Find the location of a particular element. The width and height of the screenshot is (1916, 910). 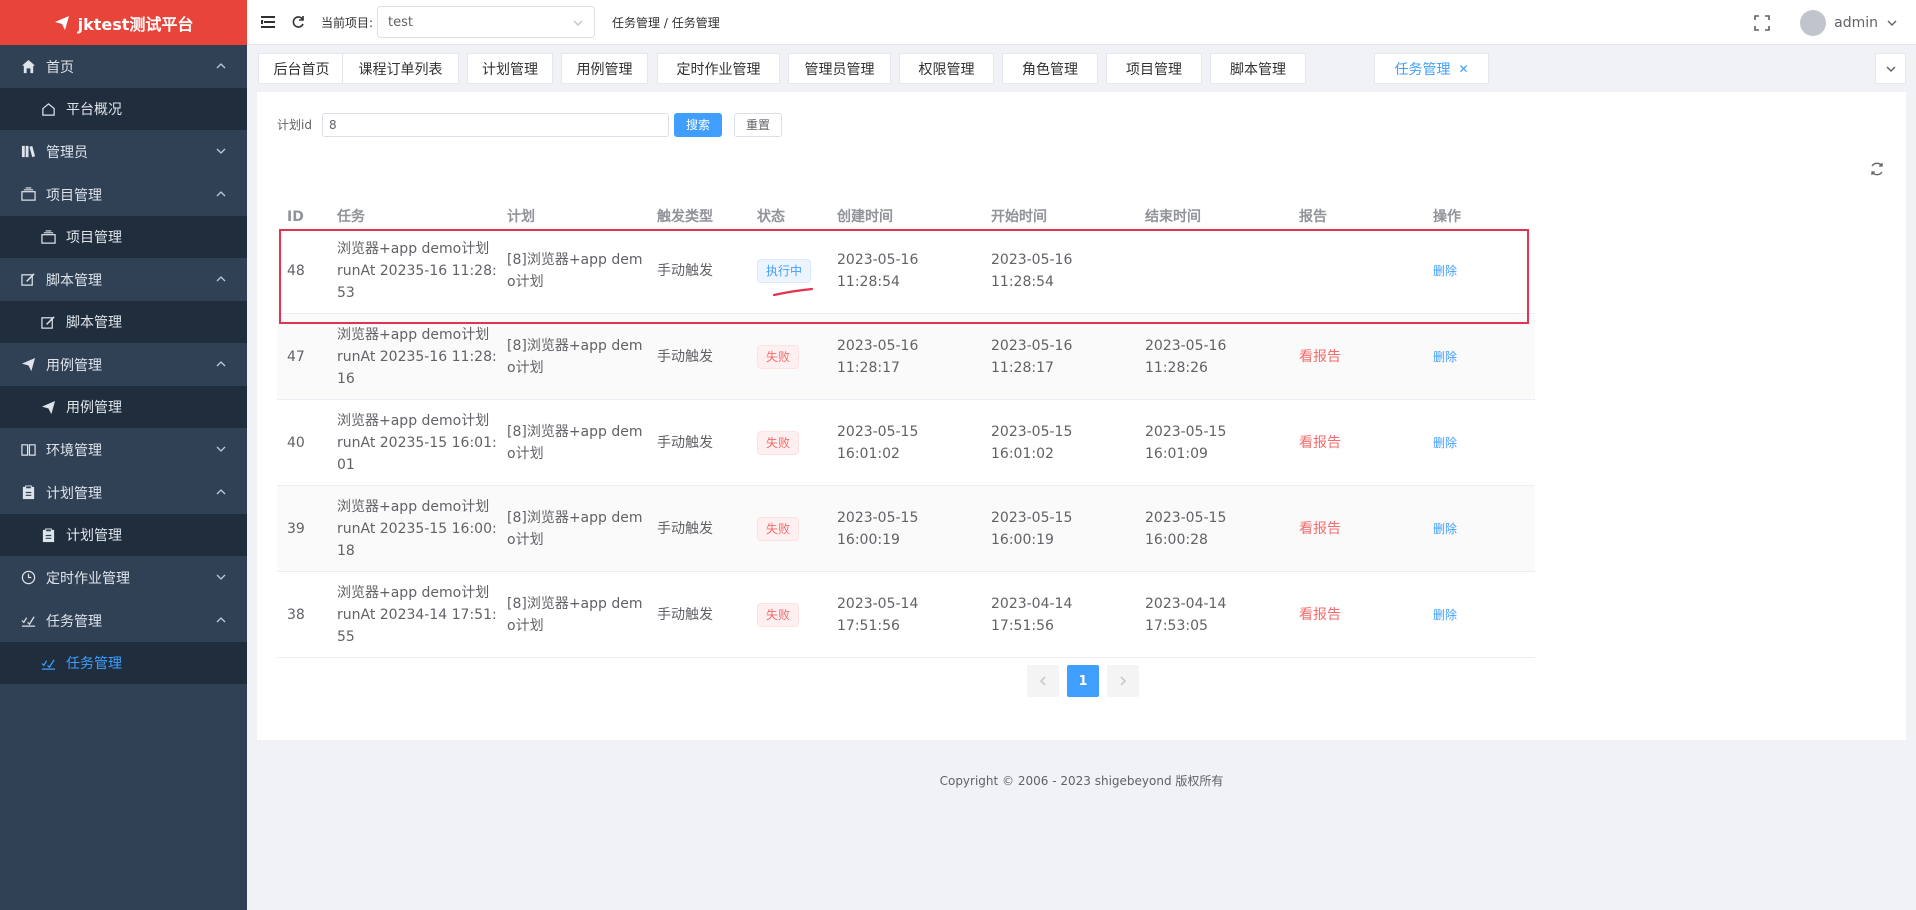

cell-status: 失败 is located at coordinates (787, 614).